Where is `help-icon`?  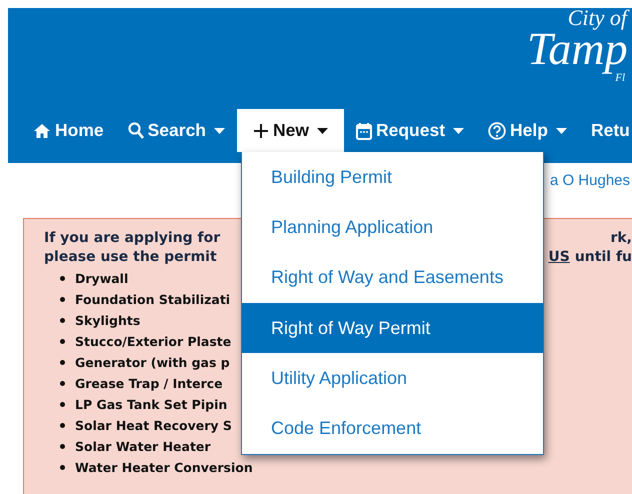
help-icon is located at coordinates (497, 131).